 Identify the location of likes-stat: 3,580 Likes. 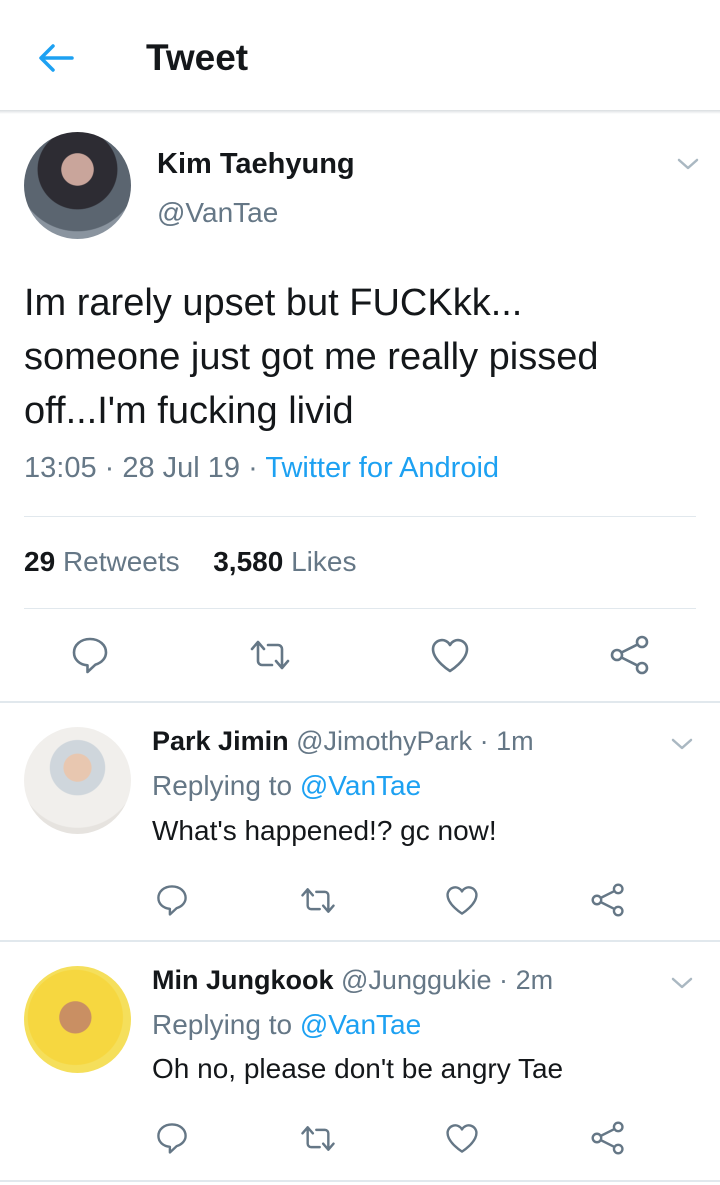
(284, 561).